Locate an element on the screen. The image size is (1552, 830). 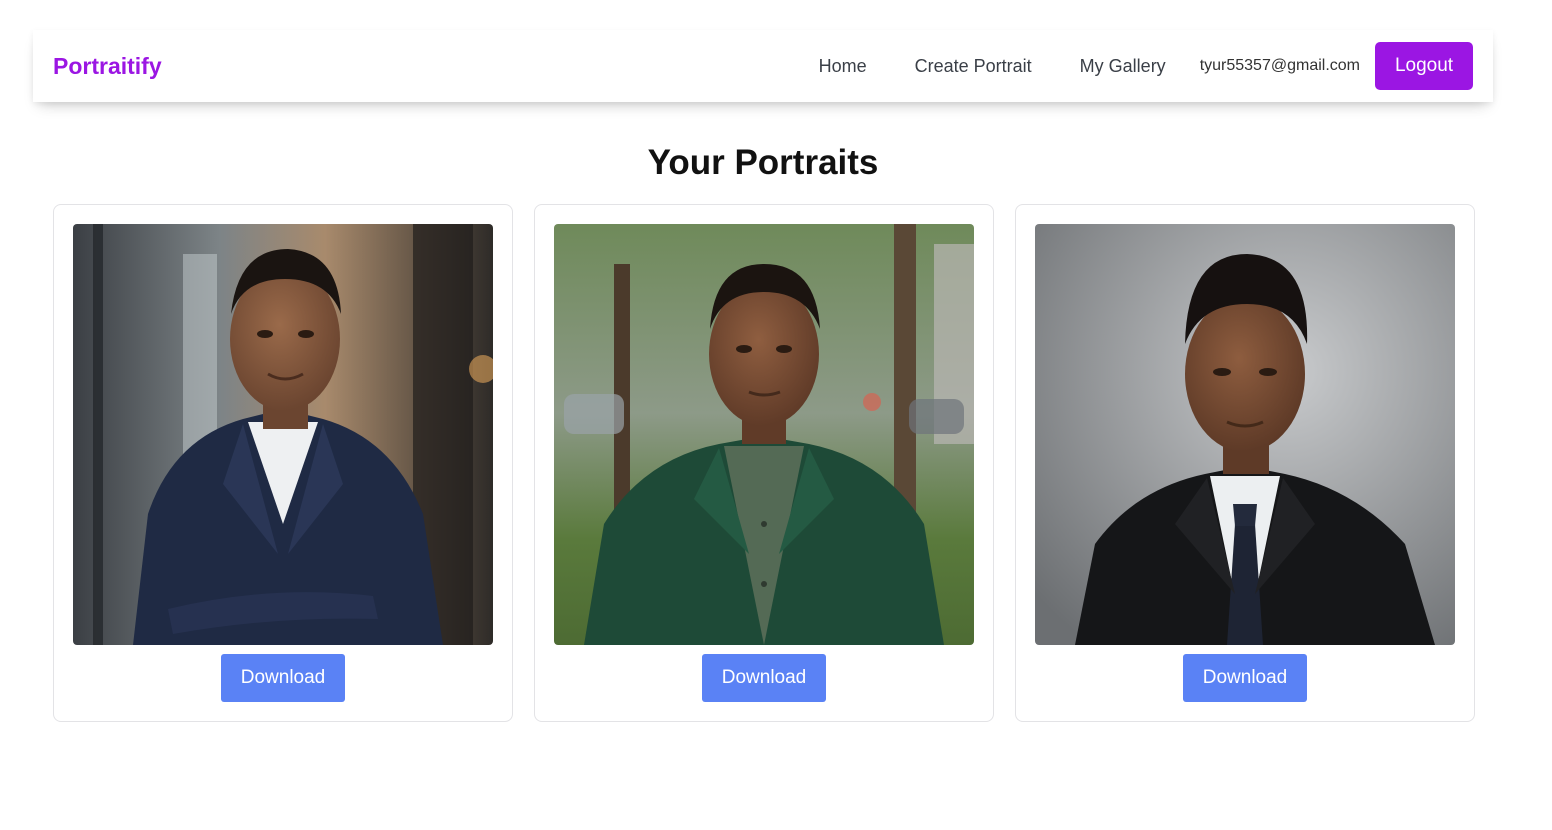
nav-link-my-gallery: My Gallery is located at coordinates (1123, 66).